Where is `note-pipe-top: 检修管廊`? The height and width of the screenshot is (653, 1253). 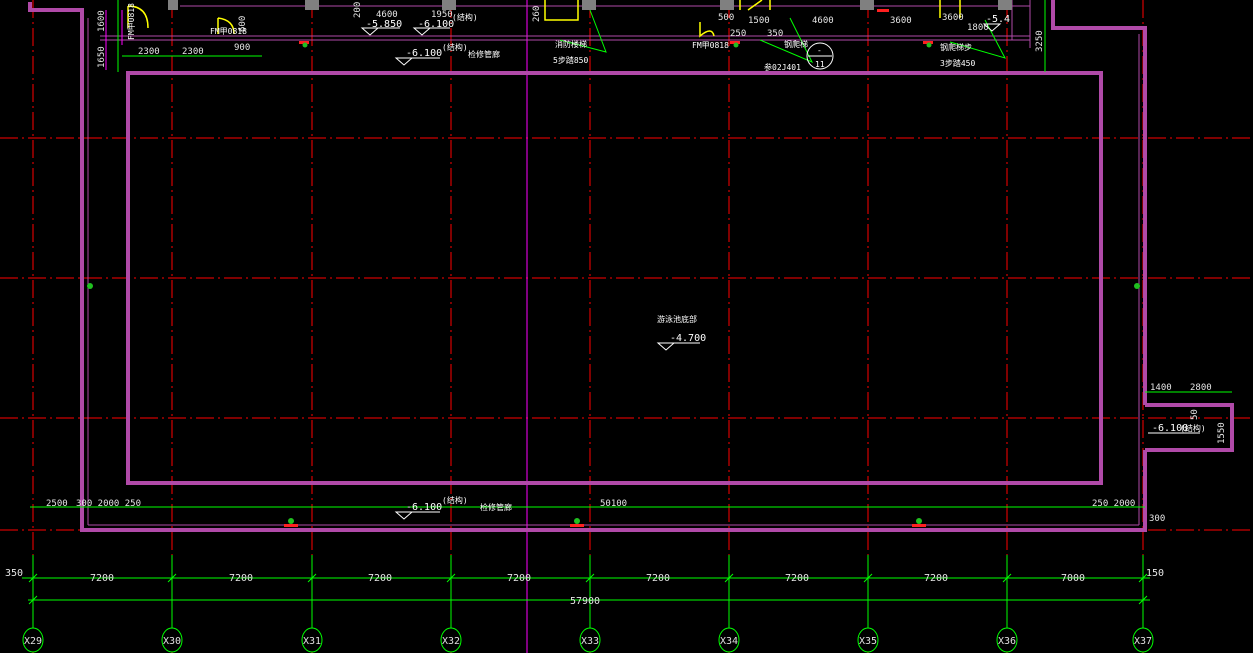 note-pipe-top: 检修管廊 is located at coordinates (484, 54).